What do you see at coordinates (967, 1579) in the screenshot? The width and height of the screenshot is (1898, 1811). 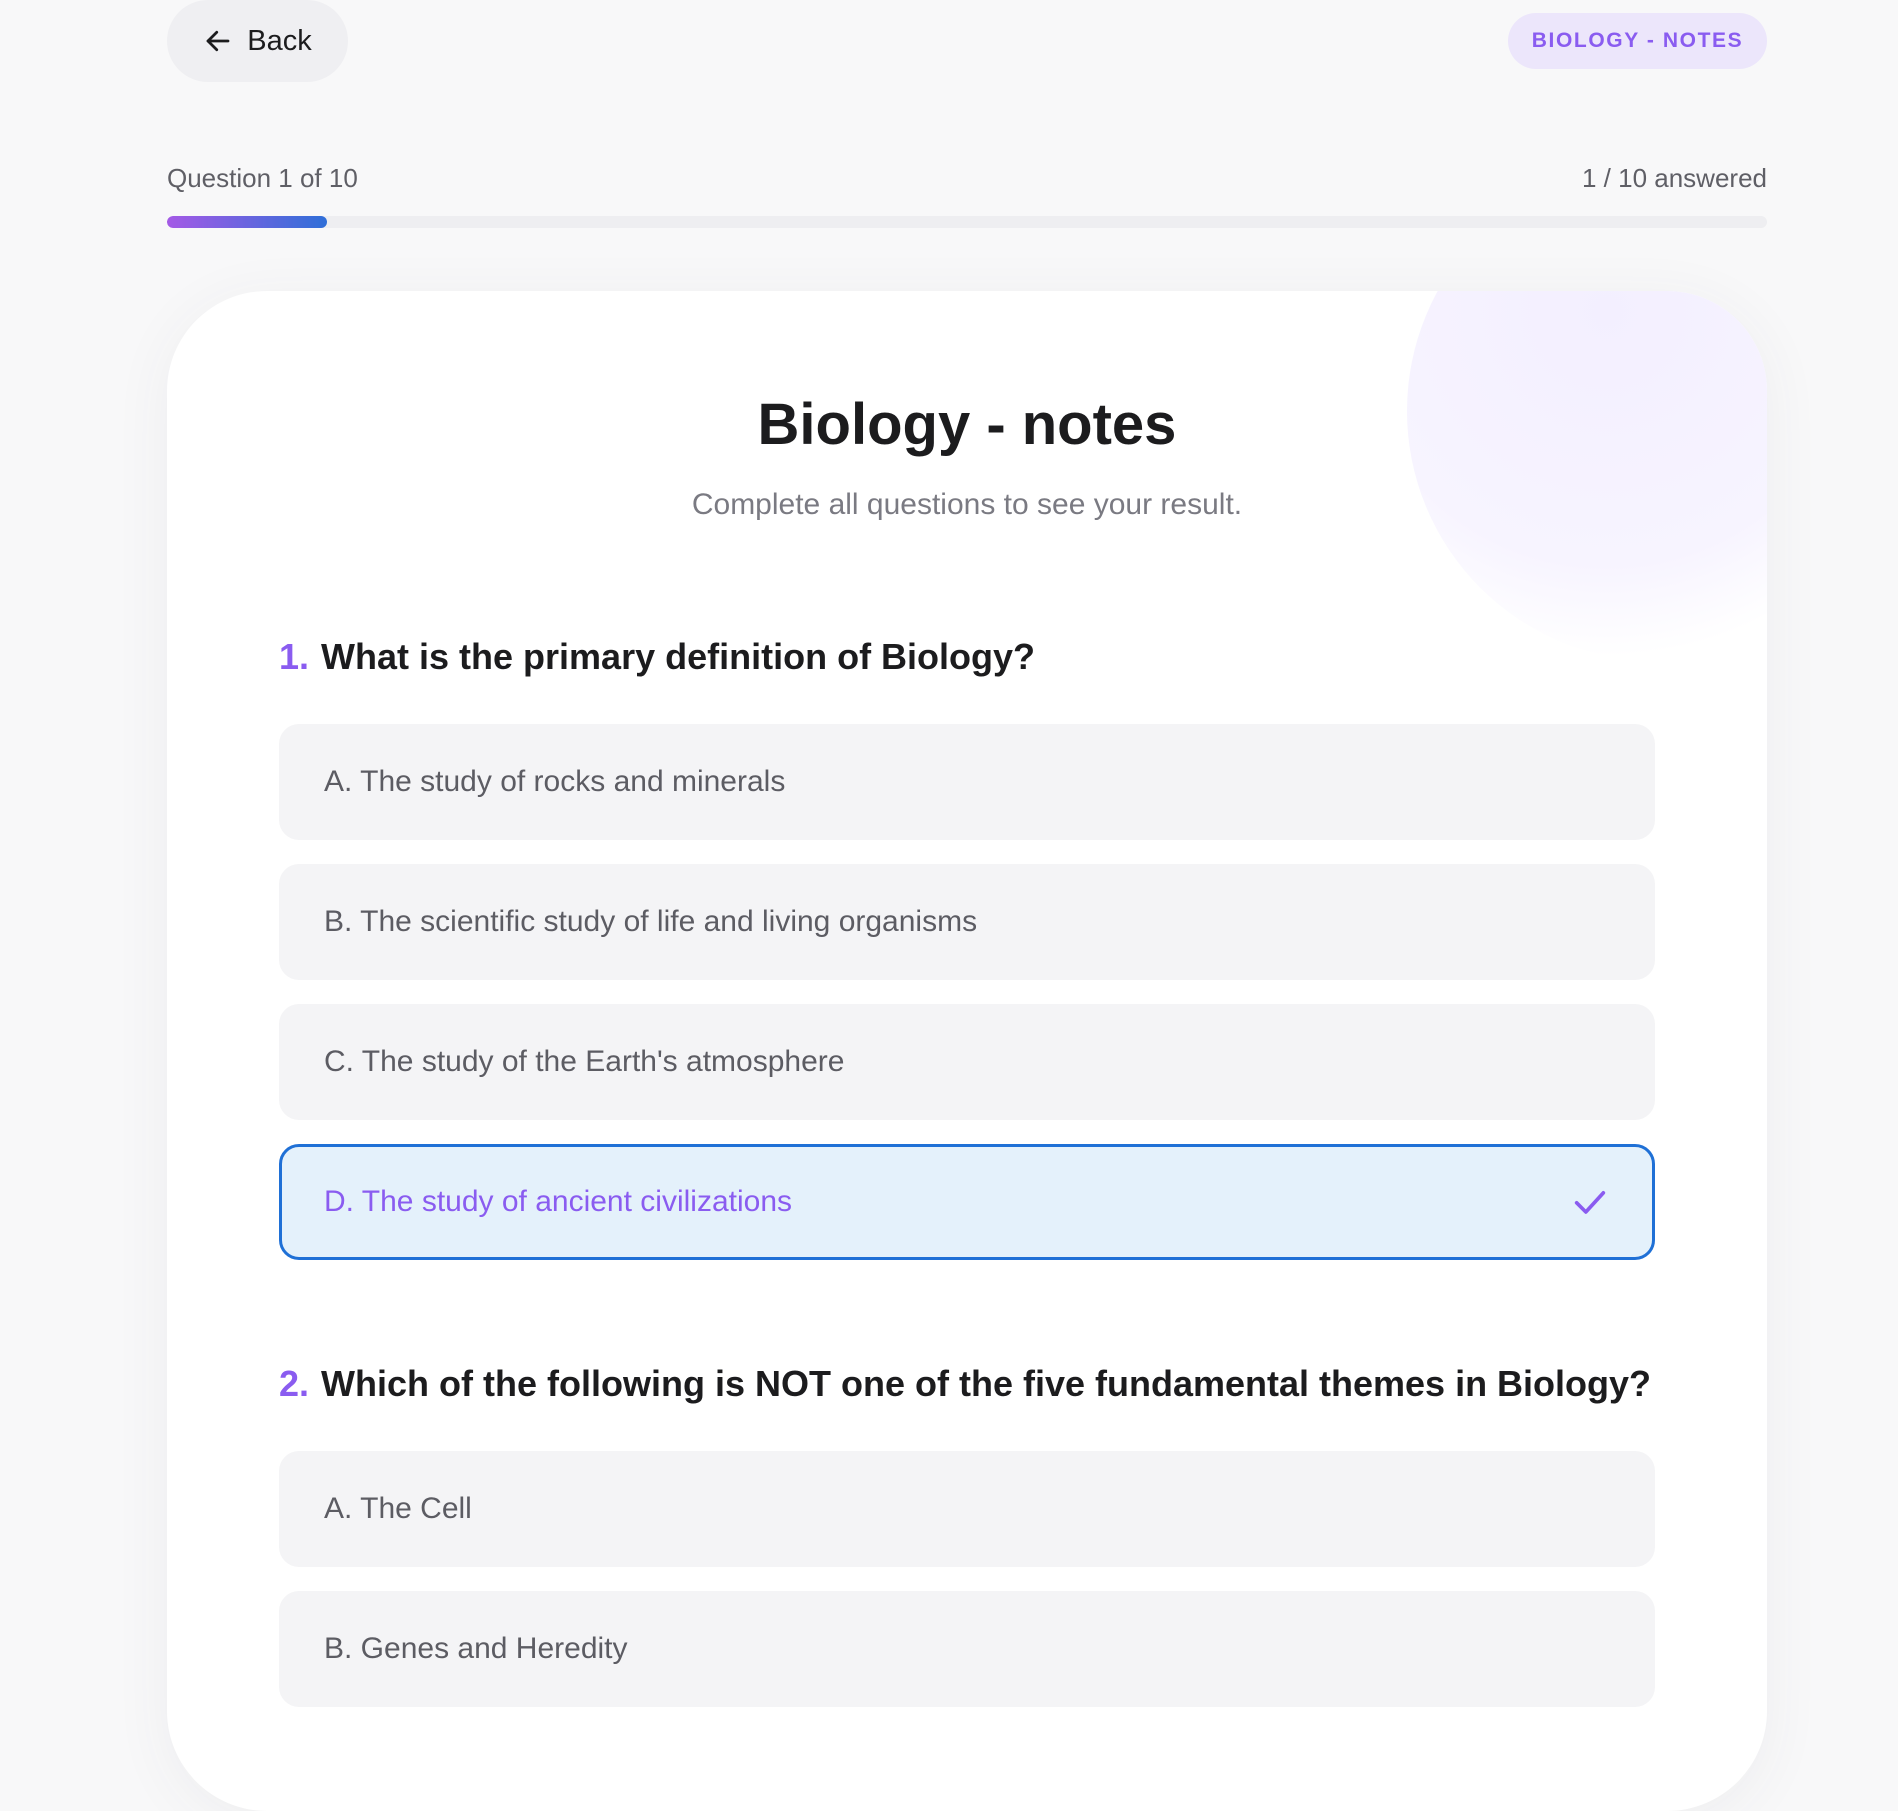 I see `option-list: A. The Cell B. Genes and Heredity` at bounding box center [967, 1579].